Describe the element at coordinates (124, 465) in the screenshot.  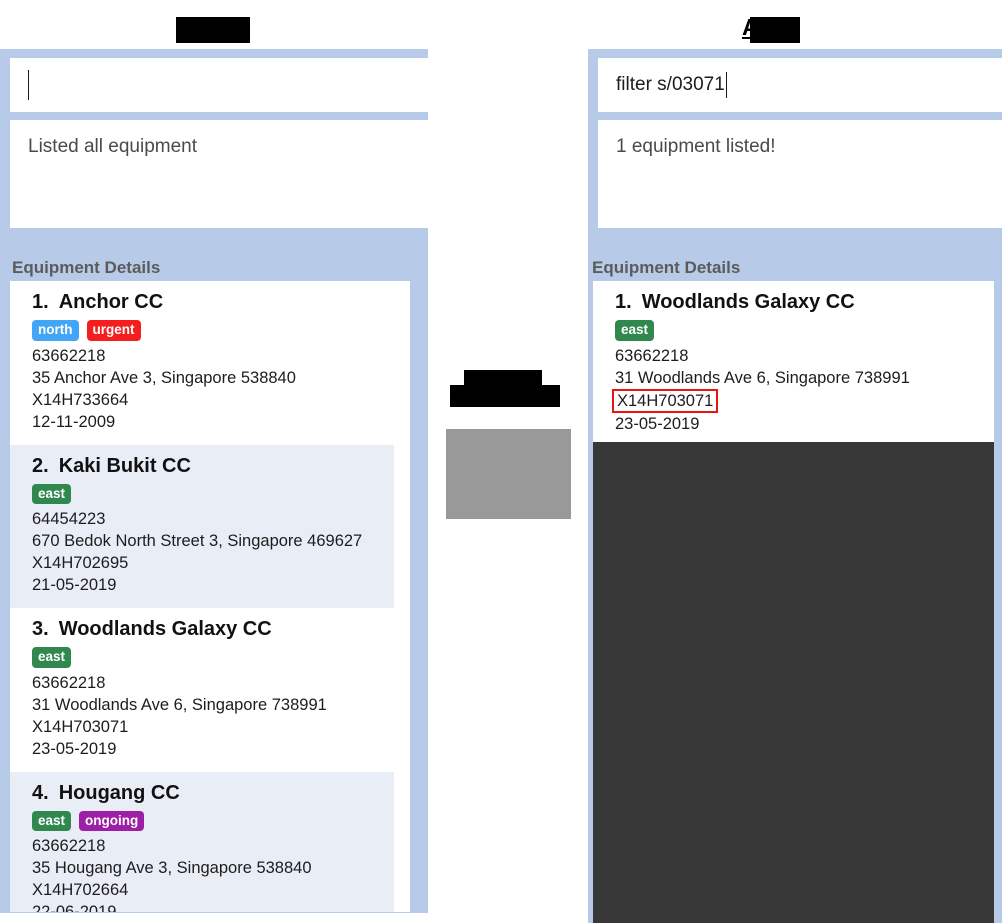
I see `equipment-name: Kaki Bukit CC` at that location.